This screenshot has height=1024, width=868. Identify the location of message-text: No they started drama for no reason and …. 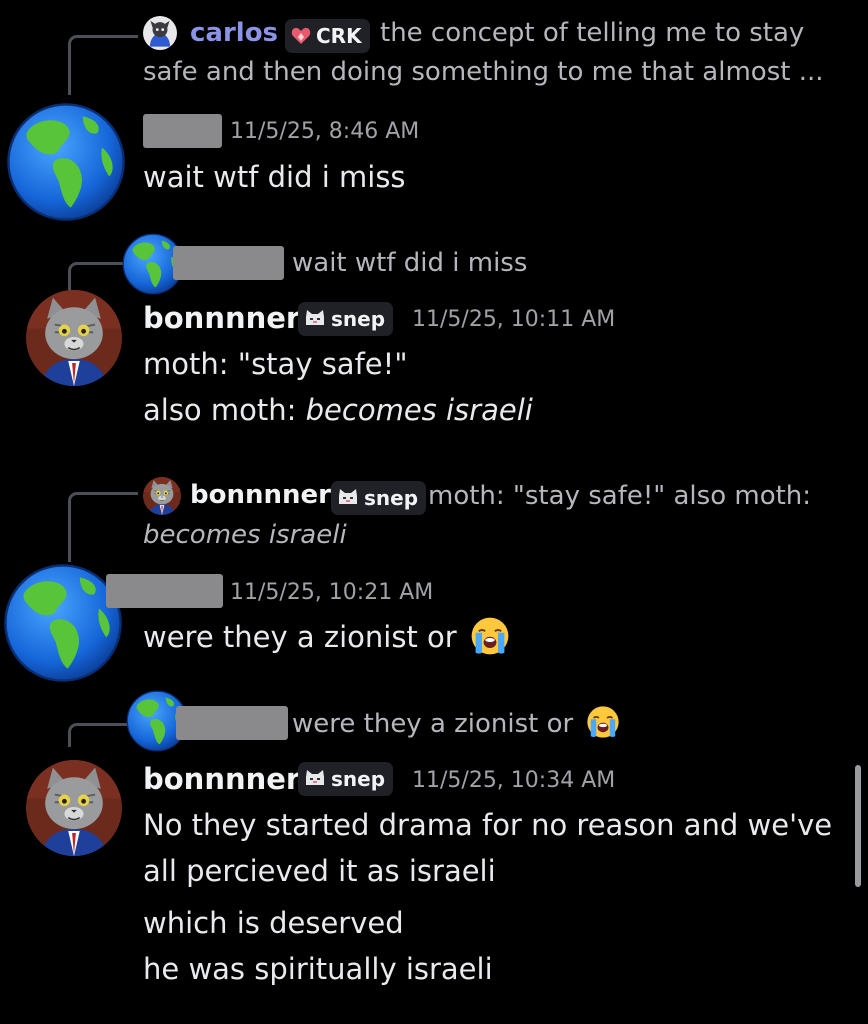
(488, 825).